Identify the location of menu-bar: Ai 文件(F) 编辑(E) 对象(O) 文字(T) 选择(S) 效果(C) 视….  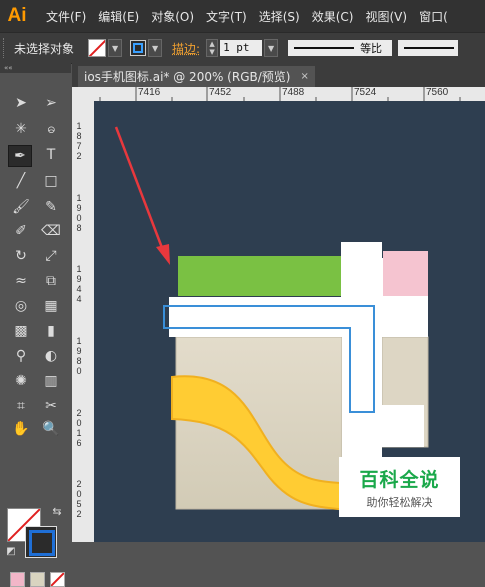
(242, 16).